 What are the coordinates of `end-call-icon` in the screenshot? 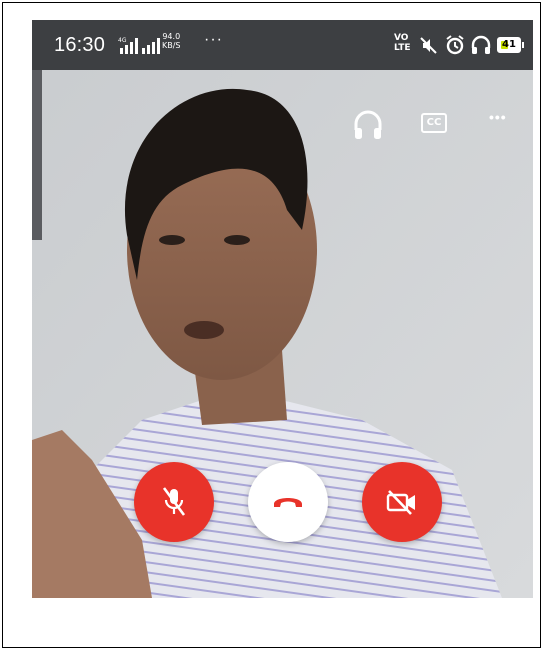 It's located at (288, 502).